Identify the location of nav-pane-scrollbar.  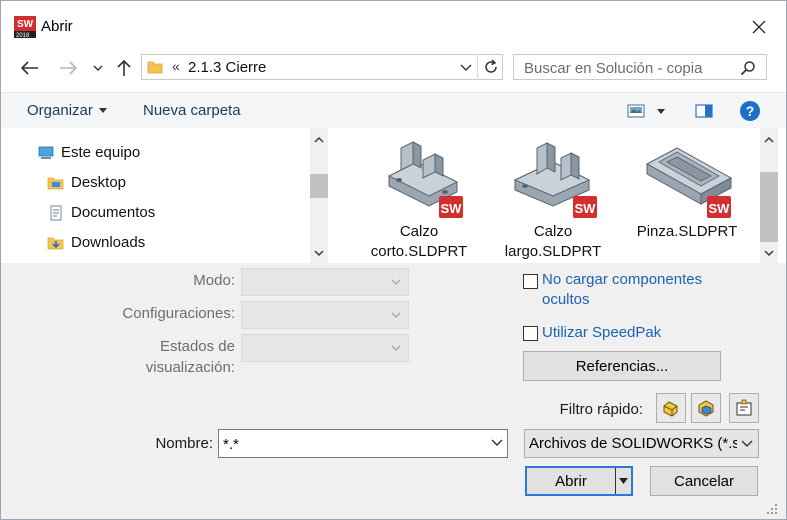
(319, 195).